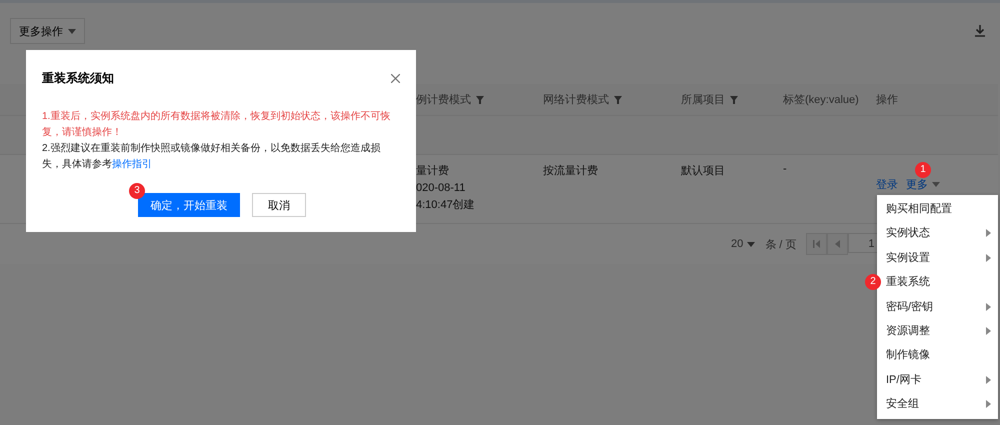 This screenshot has width=1000, height=425. What do you see at coordinates (703, 100) in the screenshot?
I see `column-header: 所属项目` at bounding box center [703, 100].